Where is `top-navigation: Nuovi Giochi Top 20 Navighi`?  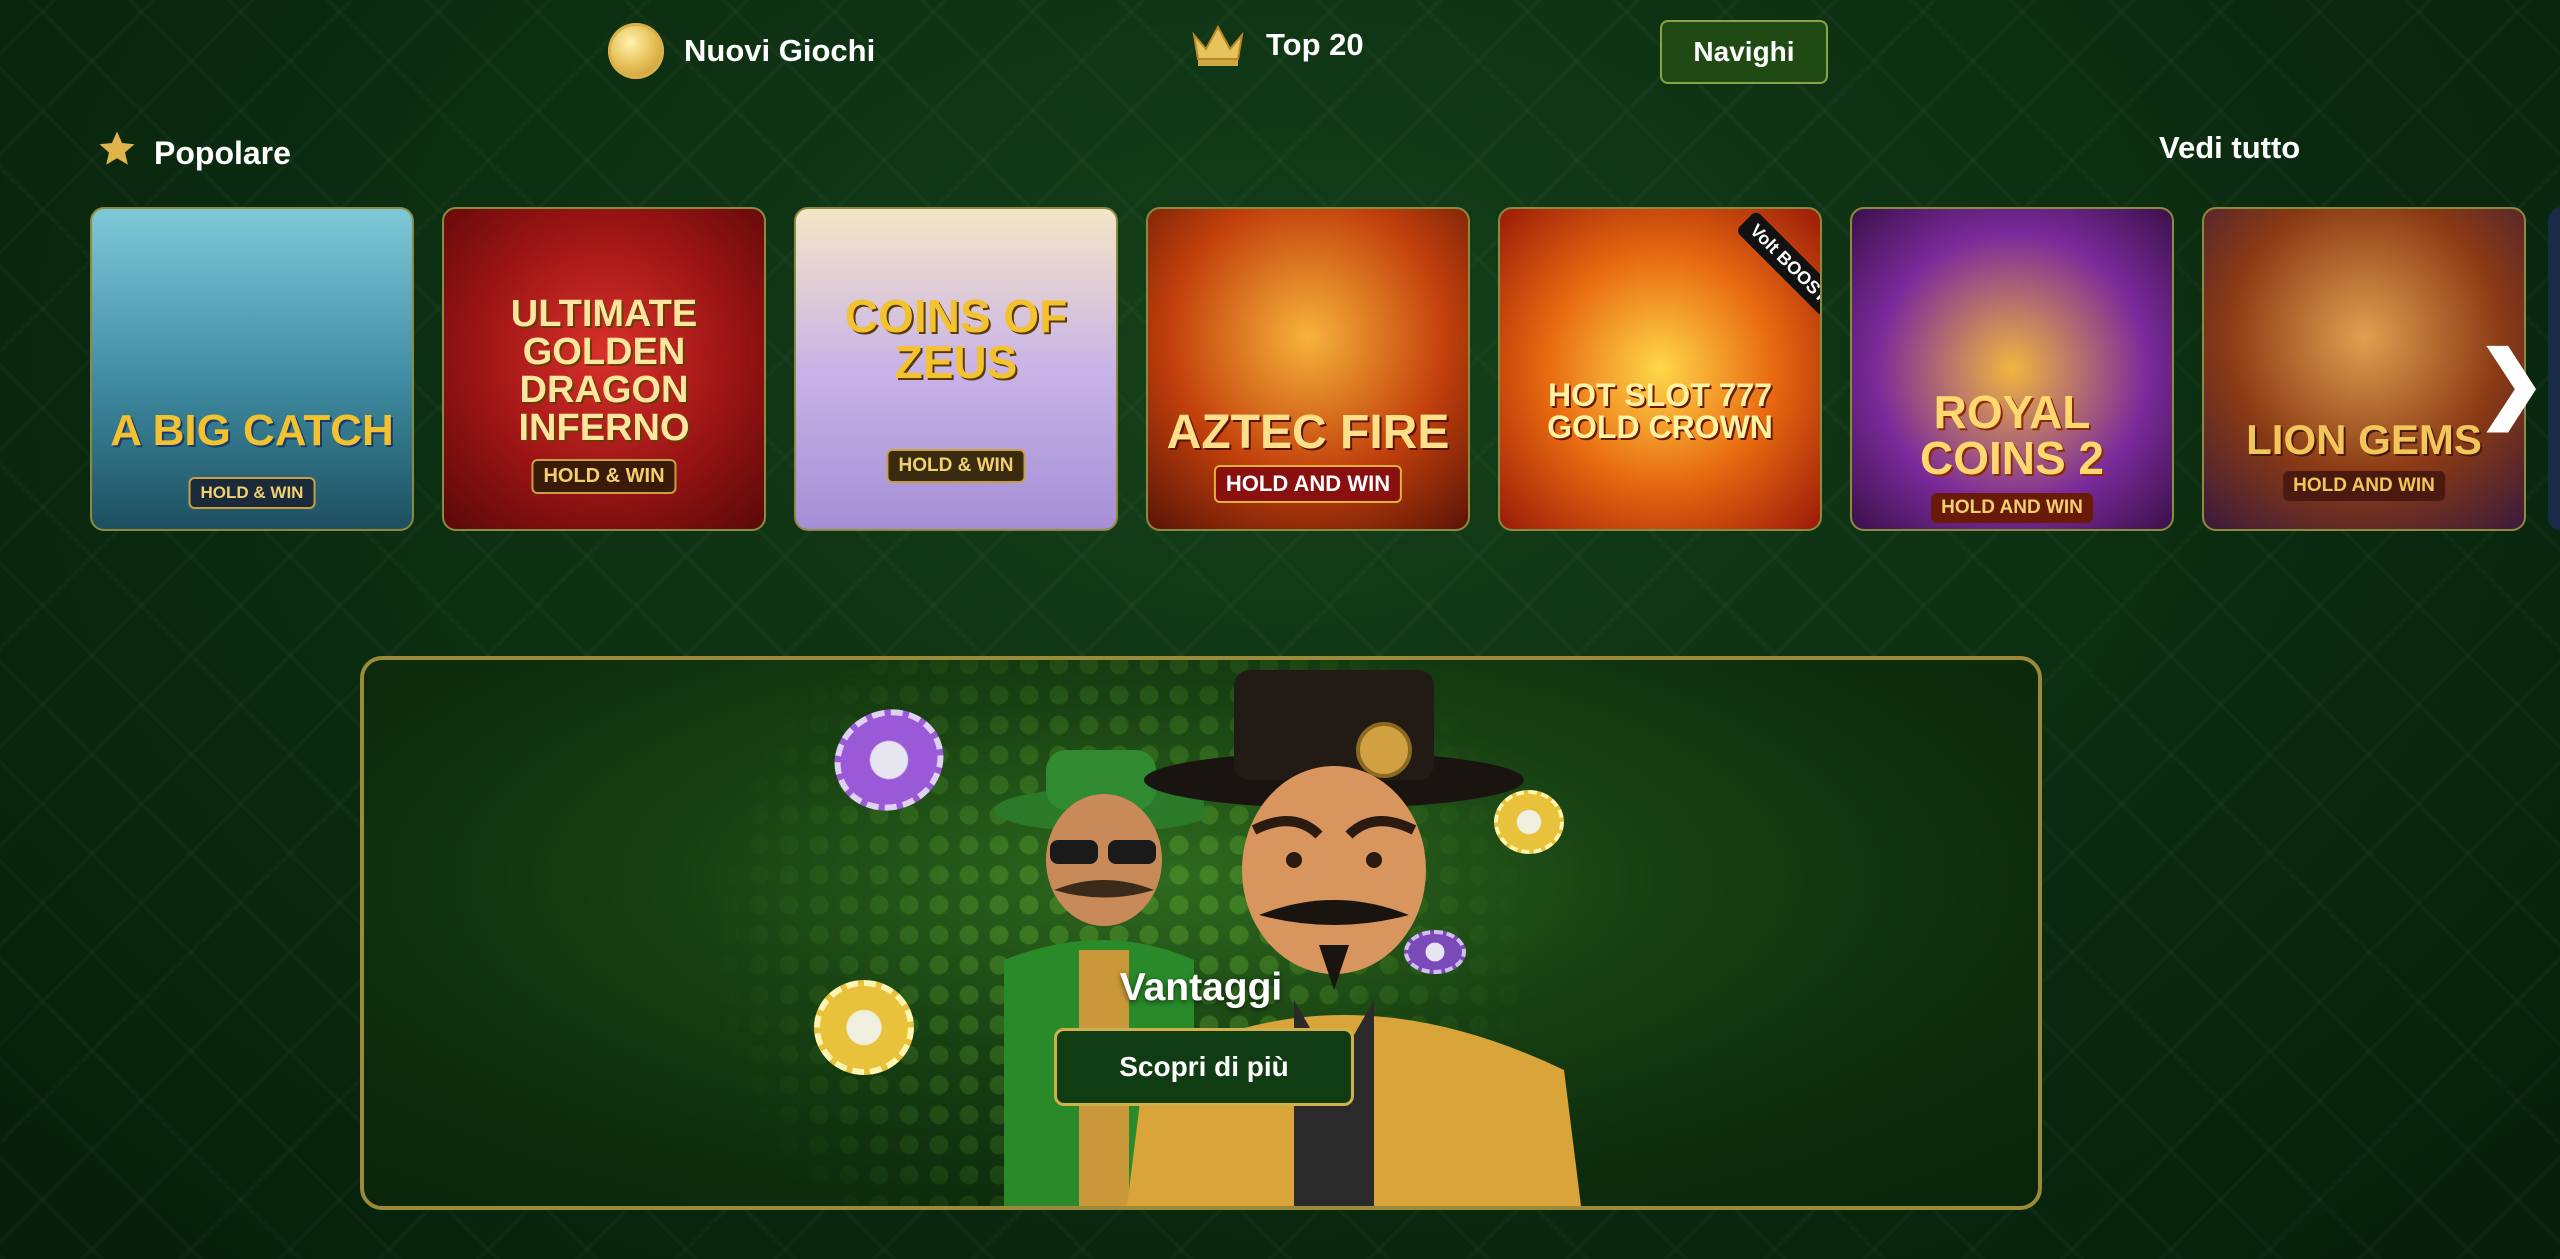
top-navigation: Nuovi Giochi Top 20 Navighi is located at coordinates (1280, 50).